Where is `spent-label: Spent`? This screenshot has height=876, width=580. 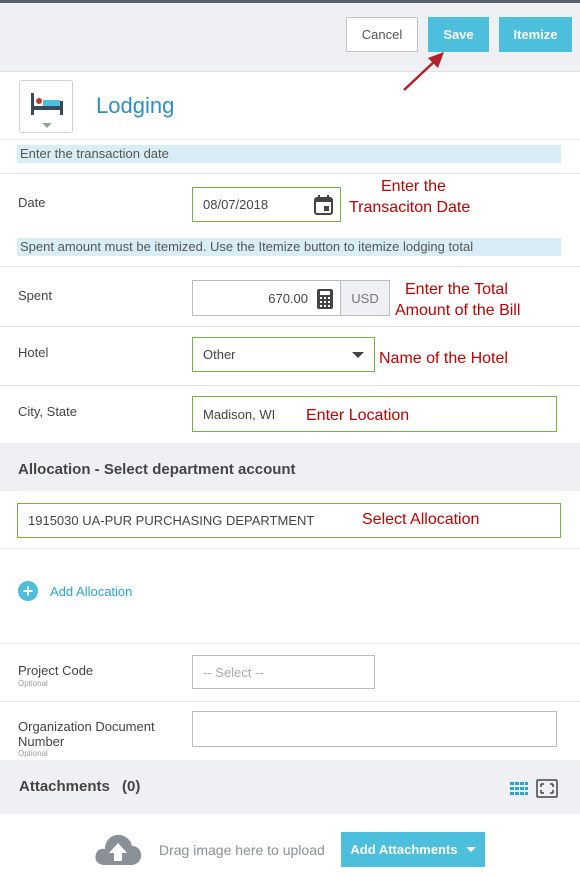
spent-label: Spent is located at coordinates (35, 295).